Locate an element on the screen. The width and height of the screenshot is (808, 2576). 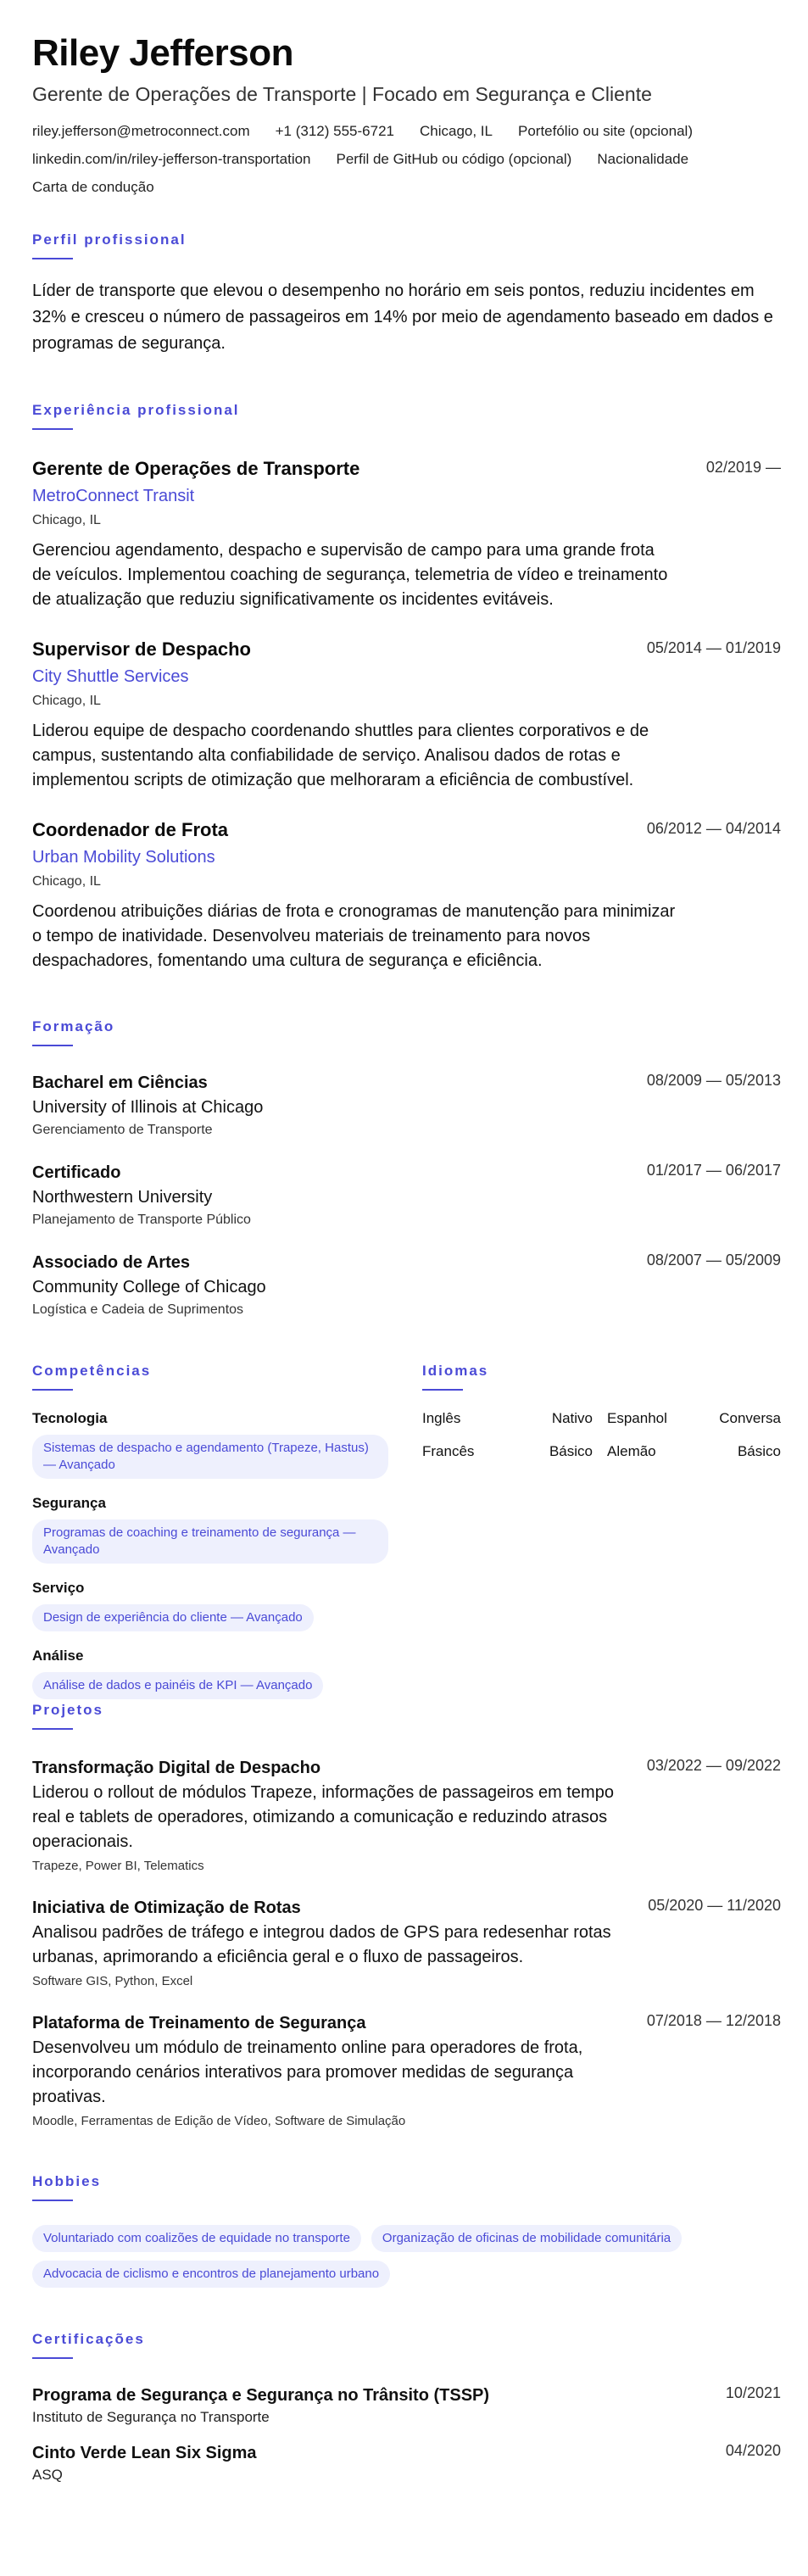
school-name: University of Illinois at Chicago is located at coordinates (148, 1107).